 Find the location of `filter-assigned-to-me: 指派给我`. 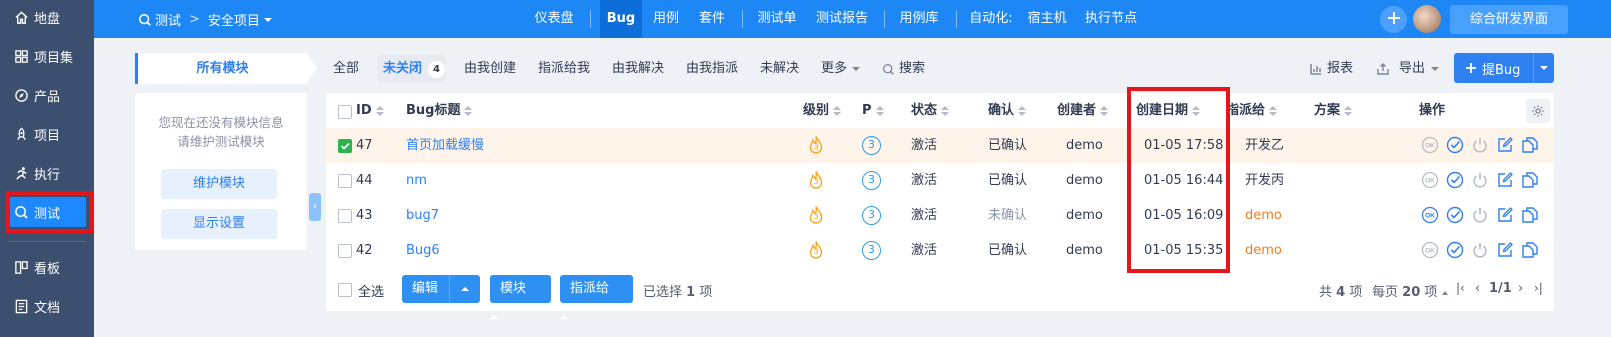

filter-assigned-to-me: 指派给我 is located at coordinates (564, 69).